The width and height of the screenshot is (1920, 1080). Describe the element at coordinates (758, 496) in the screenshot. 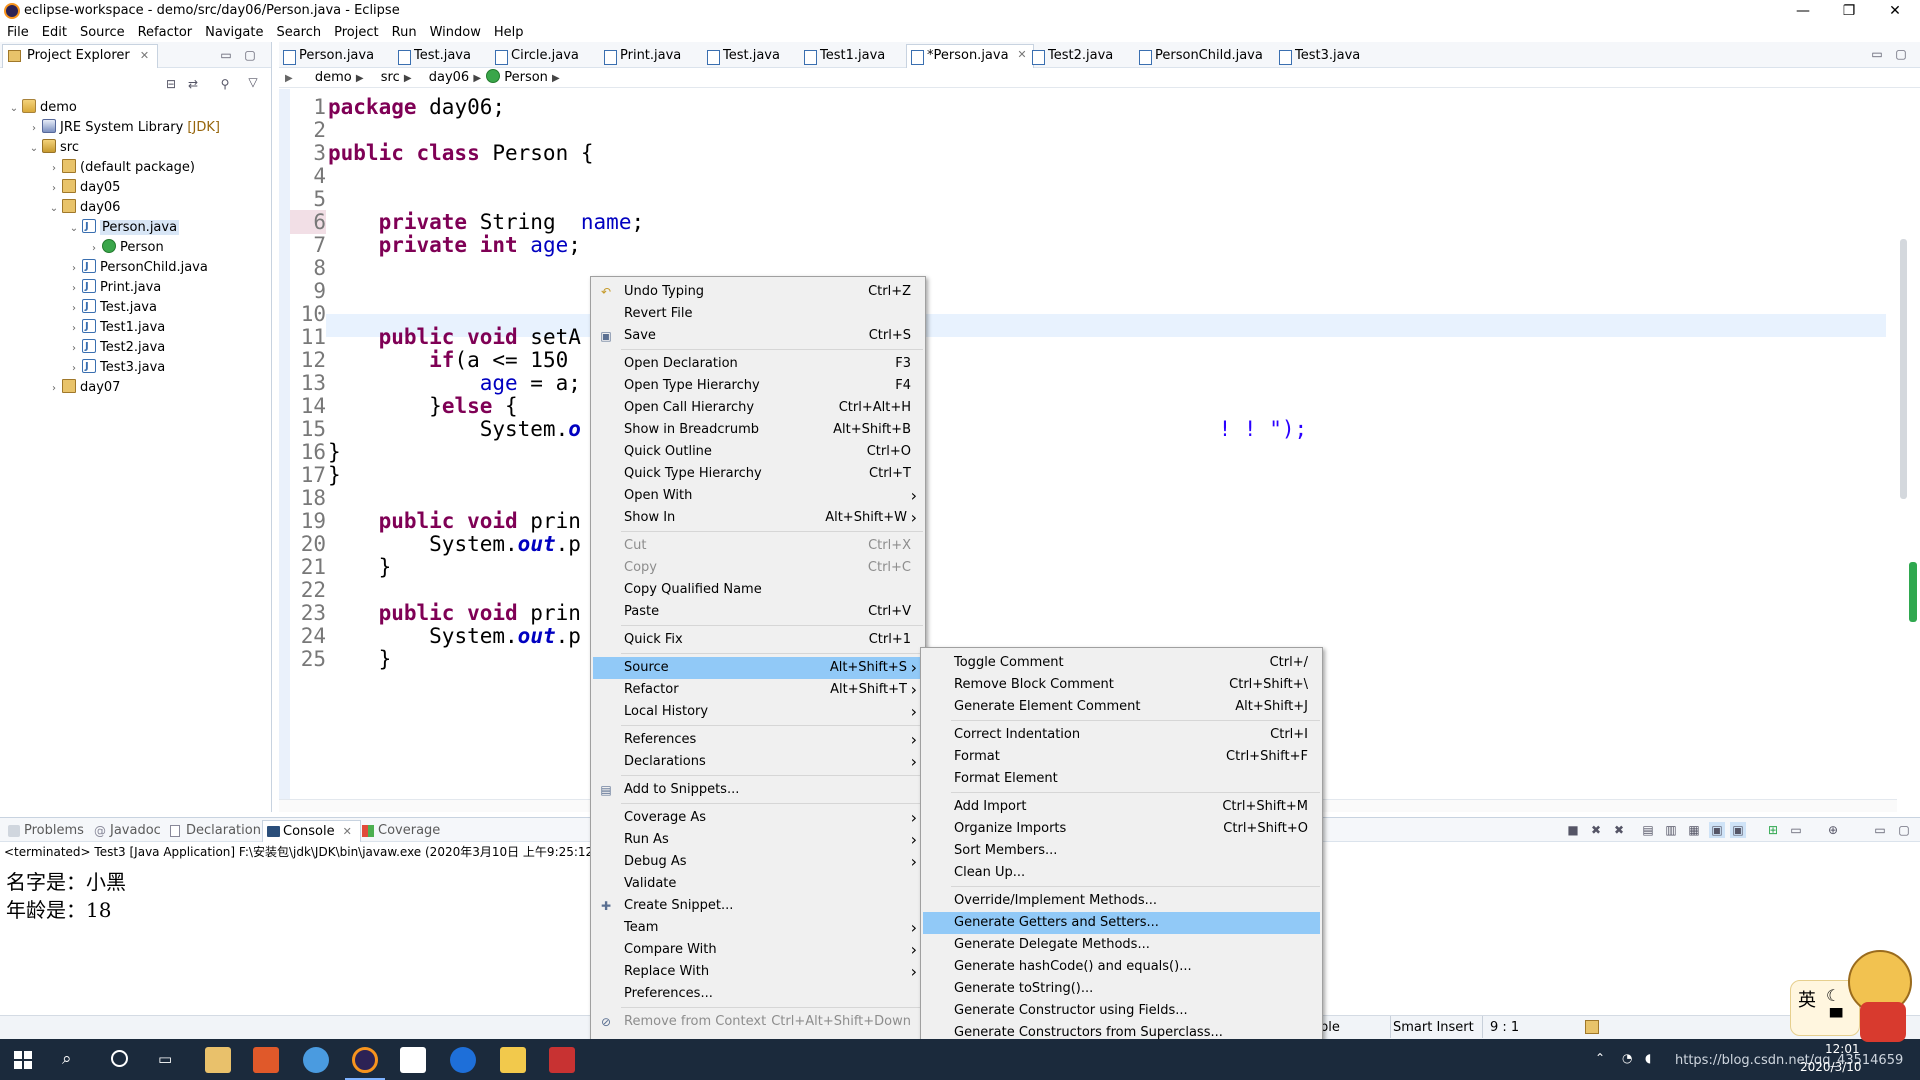

I see `menu-item-open-with: Open With ›` at that location.